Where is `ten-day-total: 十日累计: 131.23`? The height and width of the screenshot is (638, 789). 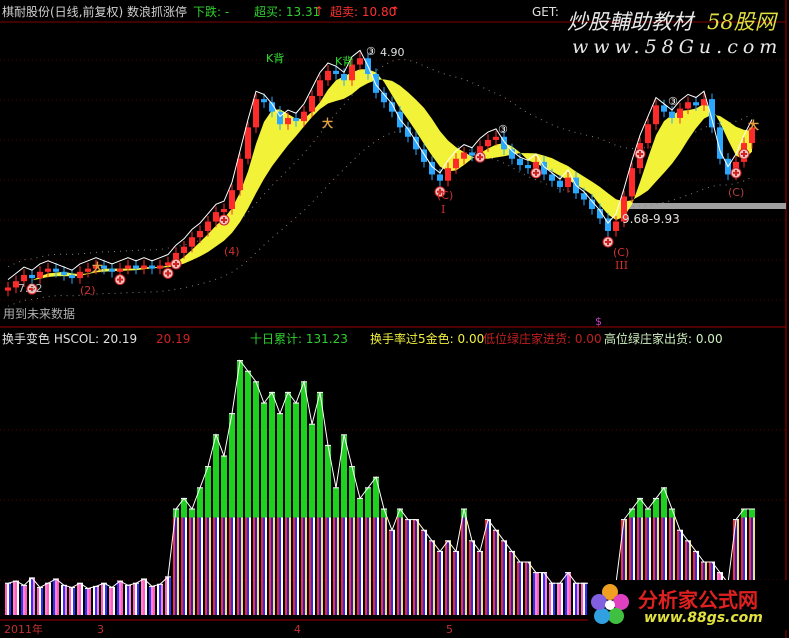
ten-day-total: 十日累计: 131.23 is located at coordinates (299, 339).